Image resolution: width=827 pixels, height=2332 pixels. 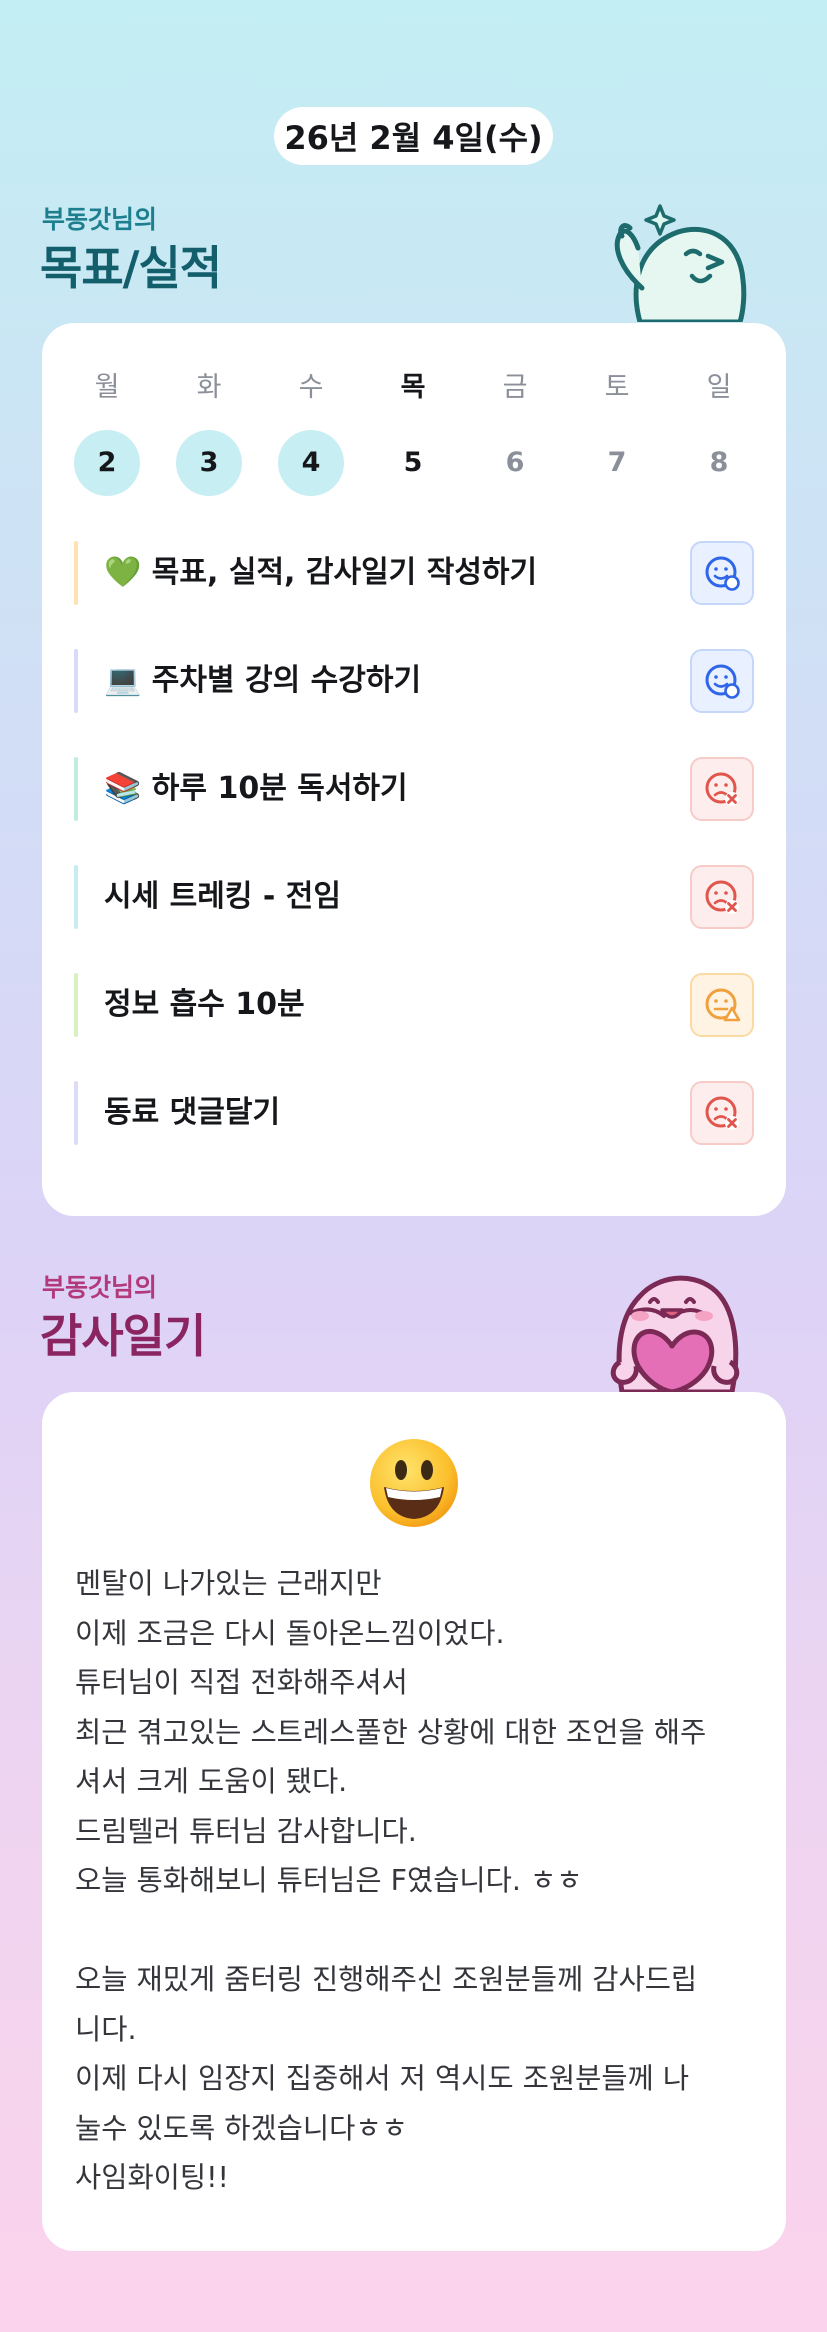 I want to click on day-7: 7, so click(x=617, y=463).